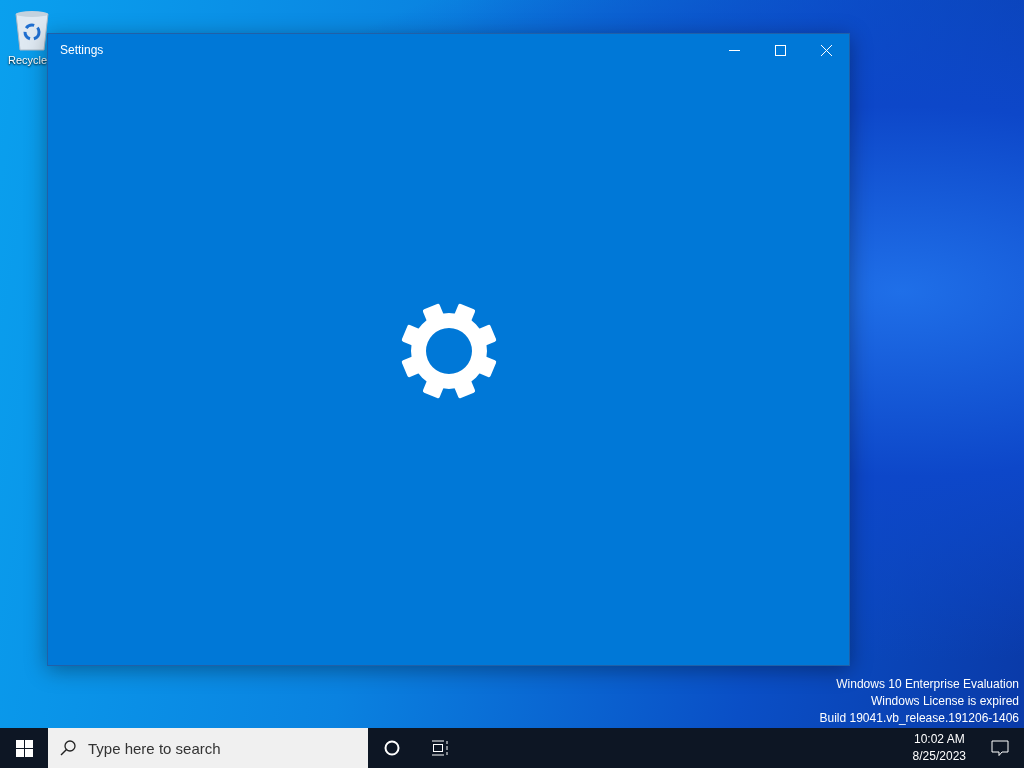  What do you see at coordinates (826, 50) in the screenshot?
I see `close-icon` at bounding box center [826, 50].